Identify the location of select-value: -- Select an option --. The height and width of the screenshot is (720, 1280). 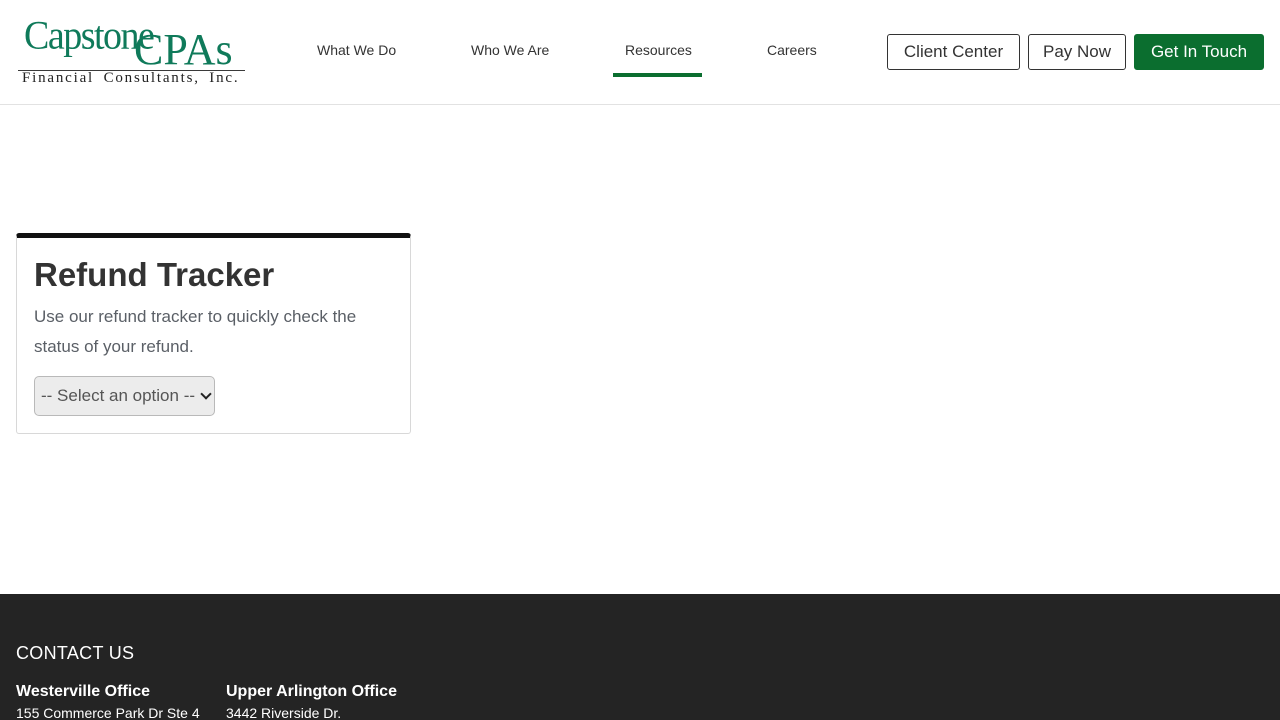
(118, 395).